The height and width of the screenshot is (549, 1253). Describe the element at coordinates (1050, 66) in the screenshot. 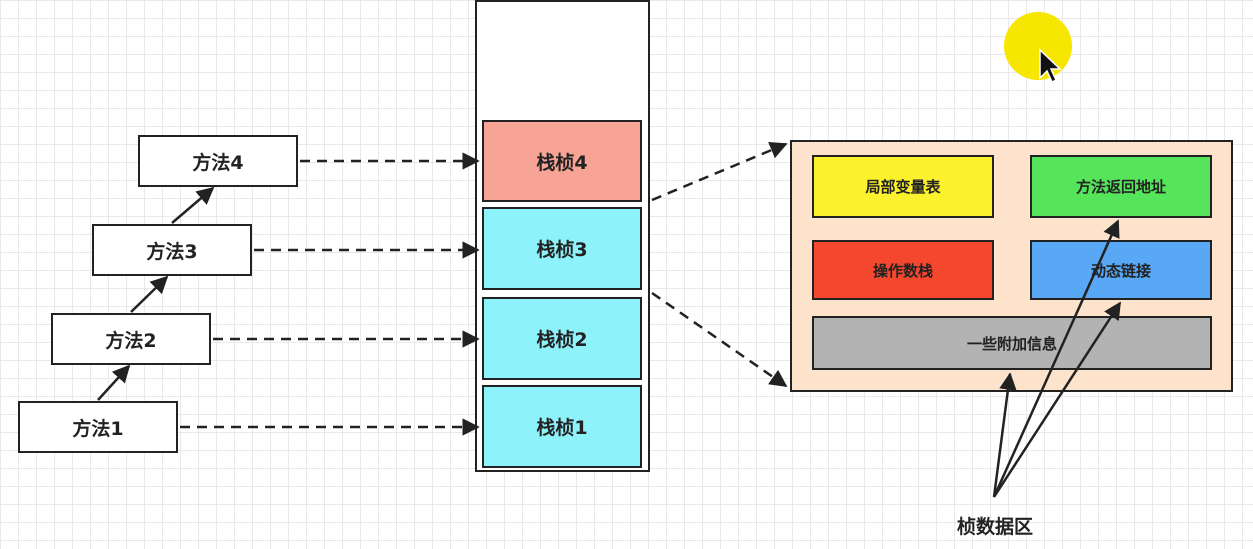

I see `pointer-cursor-icon` at that location.